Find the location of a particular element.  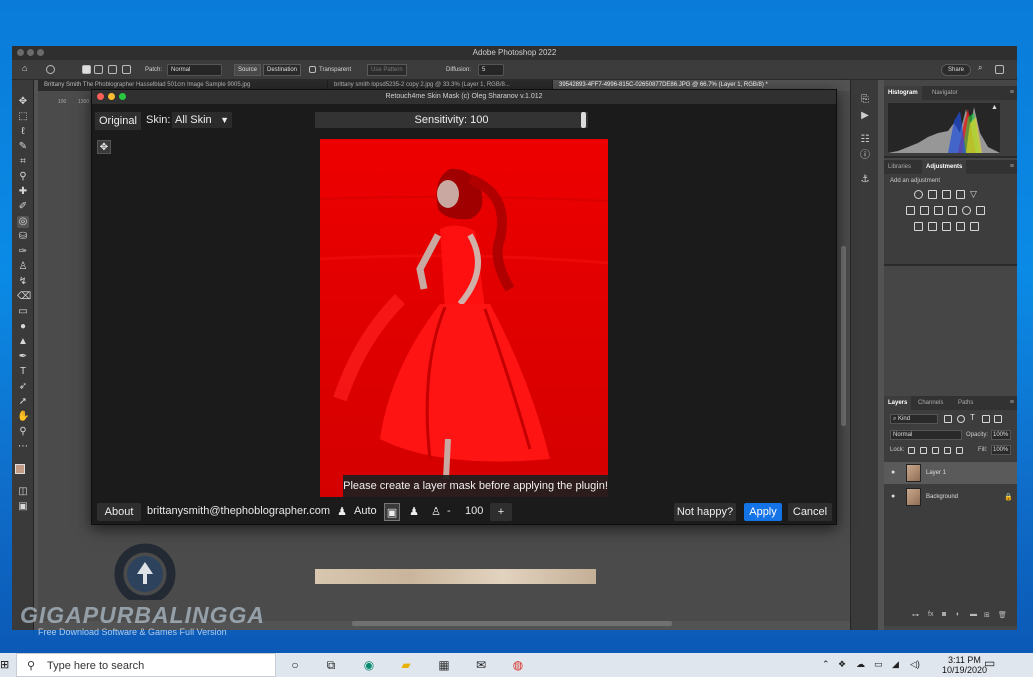

filter-adjustment-icon is located at coordinates (961, 419).